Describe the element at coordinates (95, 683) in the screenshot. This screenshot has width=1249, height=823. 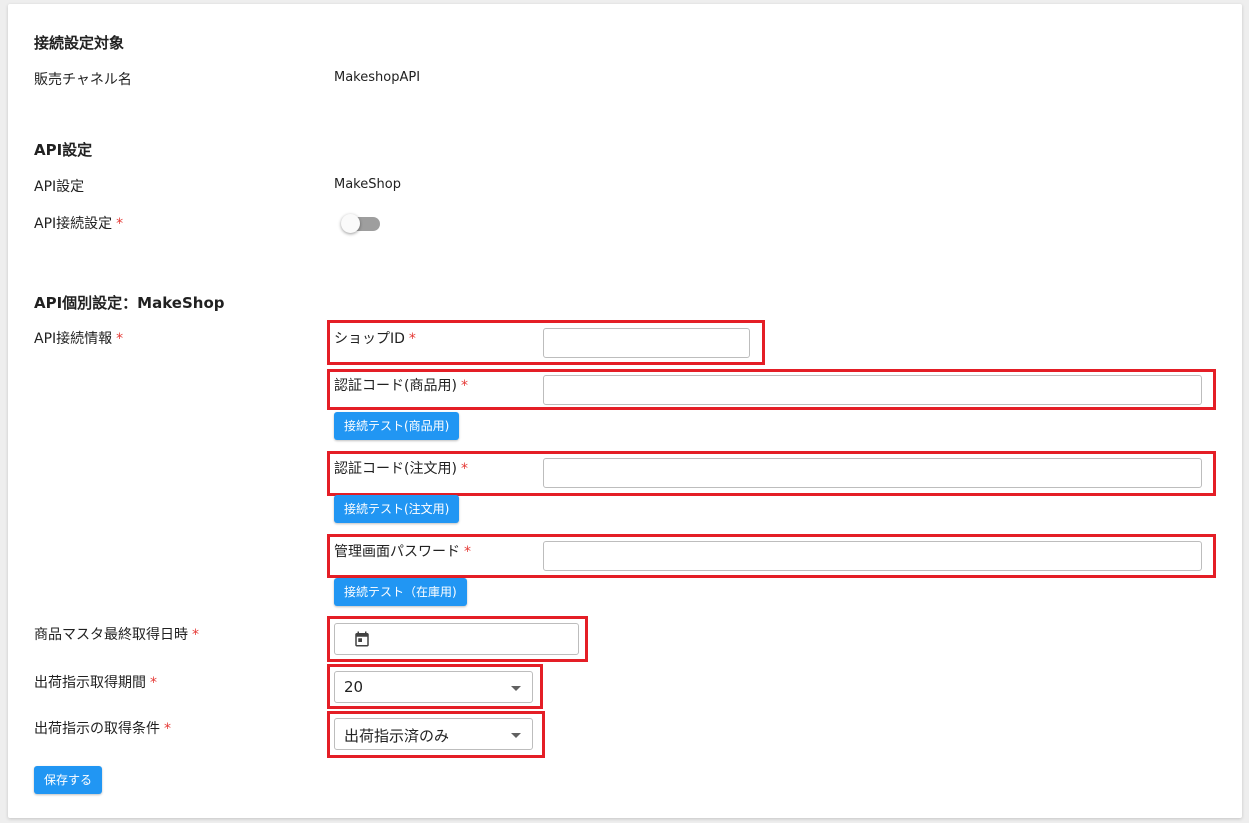
I see `shipping-period-label: 出荷指示取得期間 *` at that location.